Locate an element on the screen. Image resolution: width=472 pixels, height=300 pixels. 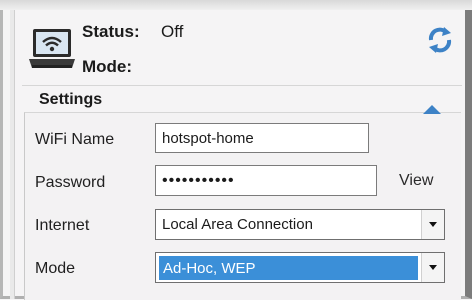
mode-label: Mode: is located at coordinates (107, 66).